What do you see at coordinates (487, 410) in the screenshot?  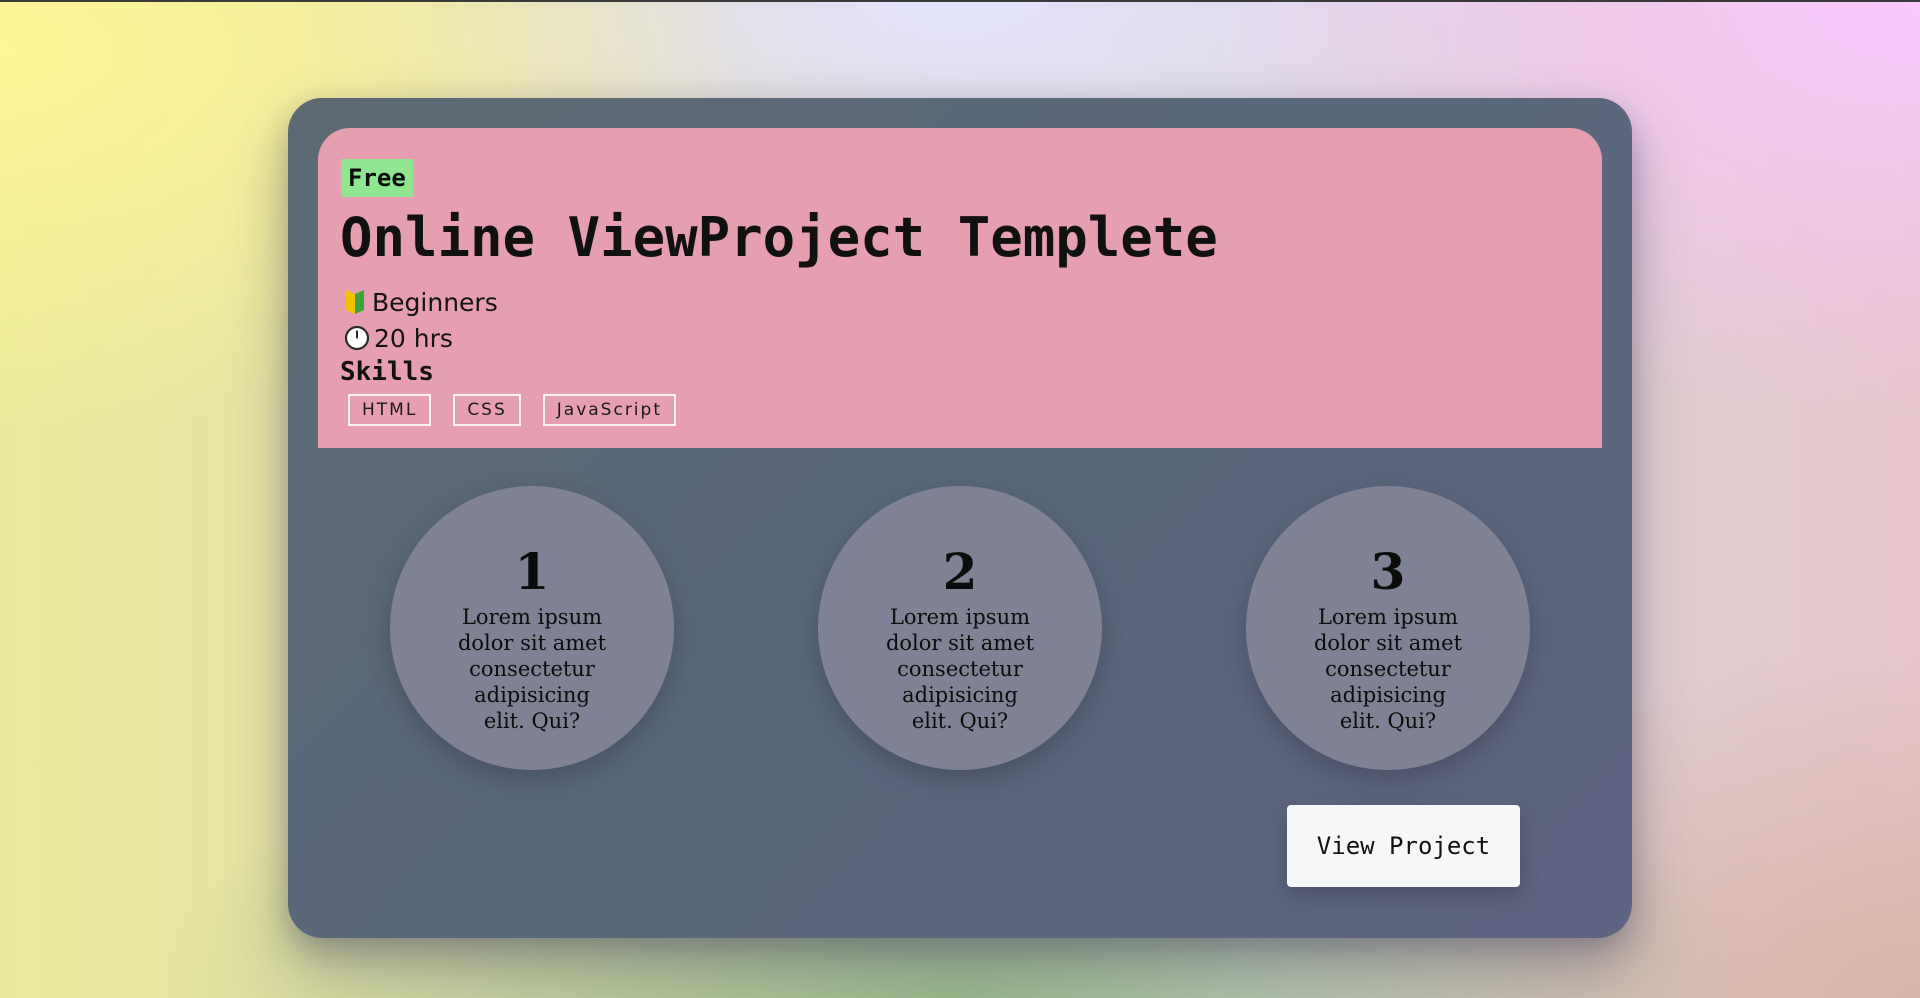 I see `skill-tag-css: CSS` at bounding box center [487, 410].